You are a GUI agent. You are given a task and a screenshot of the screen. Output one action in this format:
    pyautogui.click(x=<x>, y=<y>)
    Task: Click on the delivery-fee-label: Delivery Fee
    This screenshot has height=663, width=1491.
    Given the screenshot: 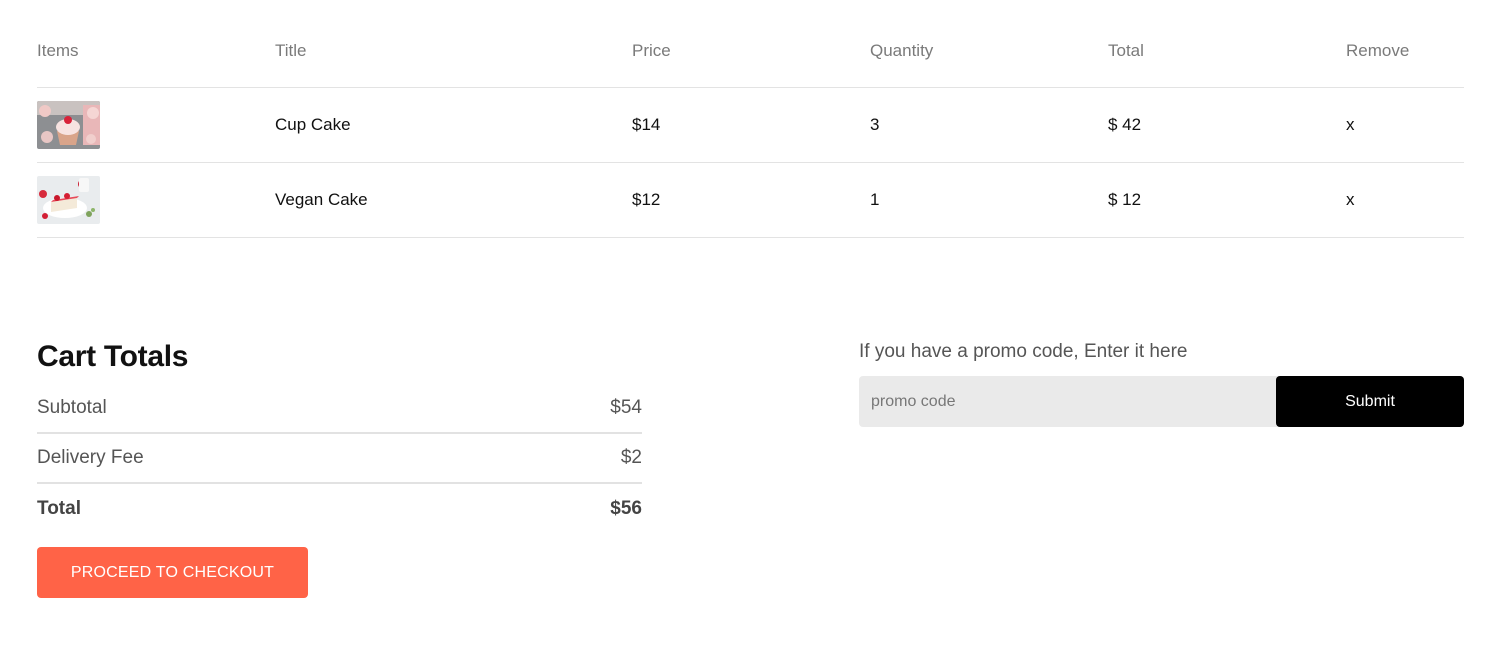 What is the action you would take?
    pyautogui.click(x=90, y=457)
    